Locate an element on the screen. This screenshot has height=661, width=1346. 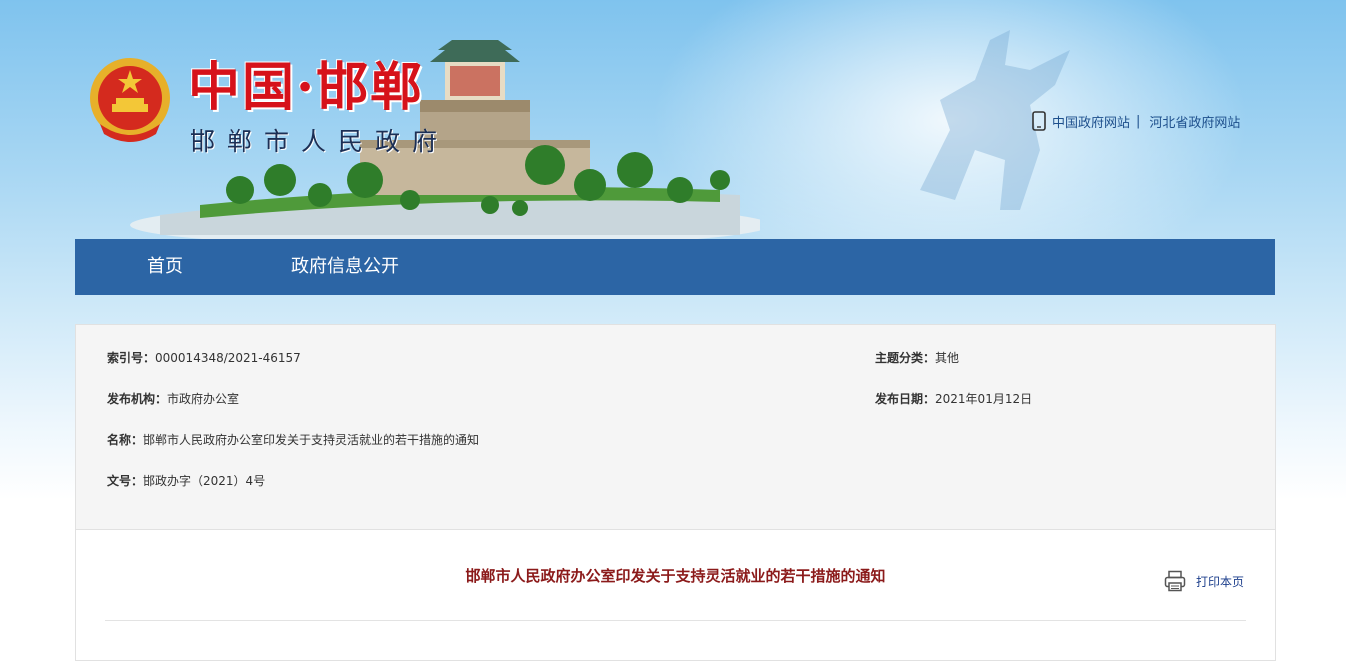
meta-publish-date: 发布日期：2021年01月12日 is located at coordinates (953, 398).